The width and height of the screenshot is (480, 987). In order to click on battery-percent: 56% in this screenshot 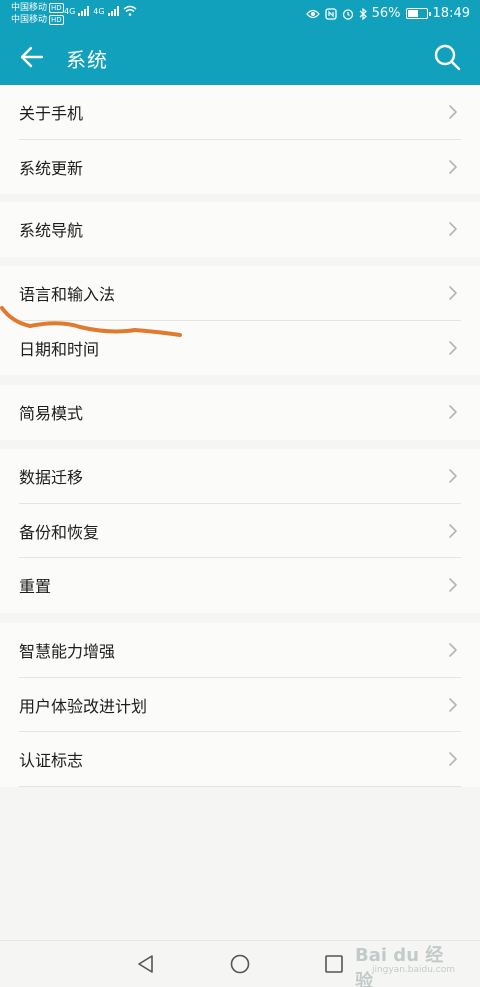, I will do `click(386, 13)`.